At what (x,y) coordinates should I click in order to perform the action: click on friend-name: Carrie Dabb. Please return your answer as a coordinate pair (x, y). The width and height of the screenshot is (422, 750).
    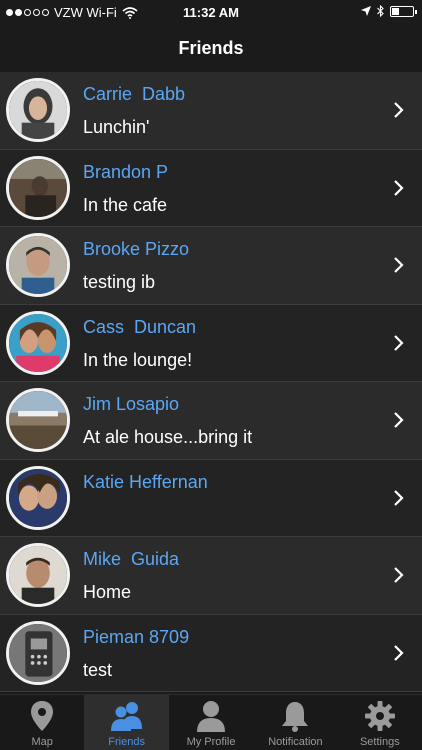
    Looking at the image, I should click on (134, 94).